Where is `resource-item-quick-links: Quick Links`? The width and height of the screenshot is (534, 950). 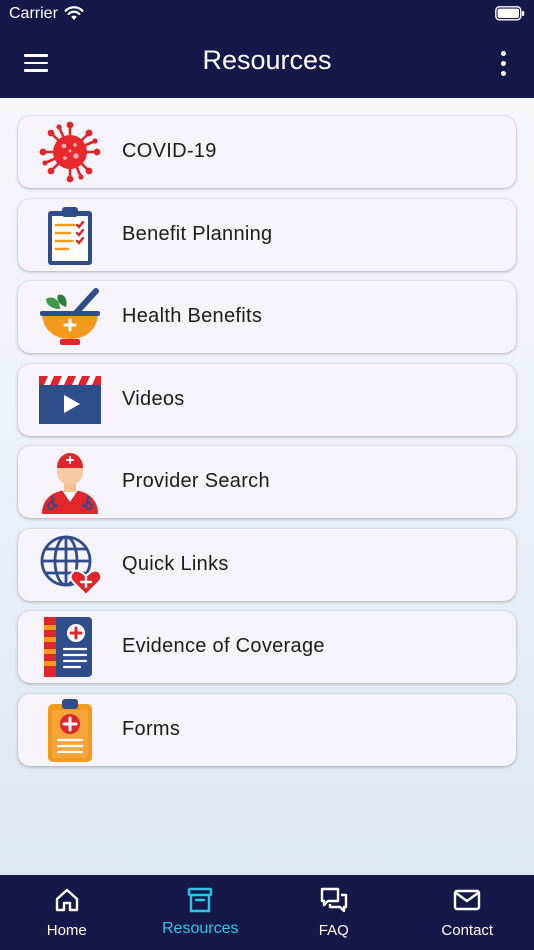 resource-item-quick-links: Quick Links is located at coordinates (267, 564).